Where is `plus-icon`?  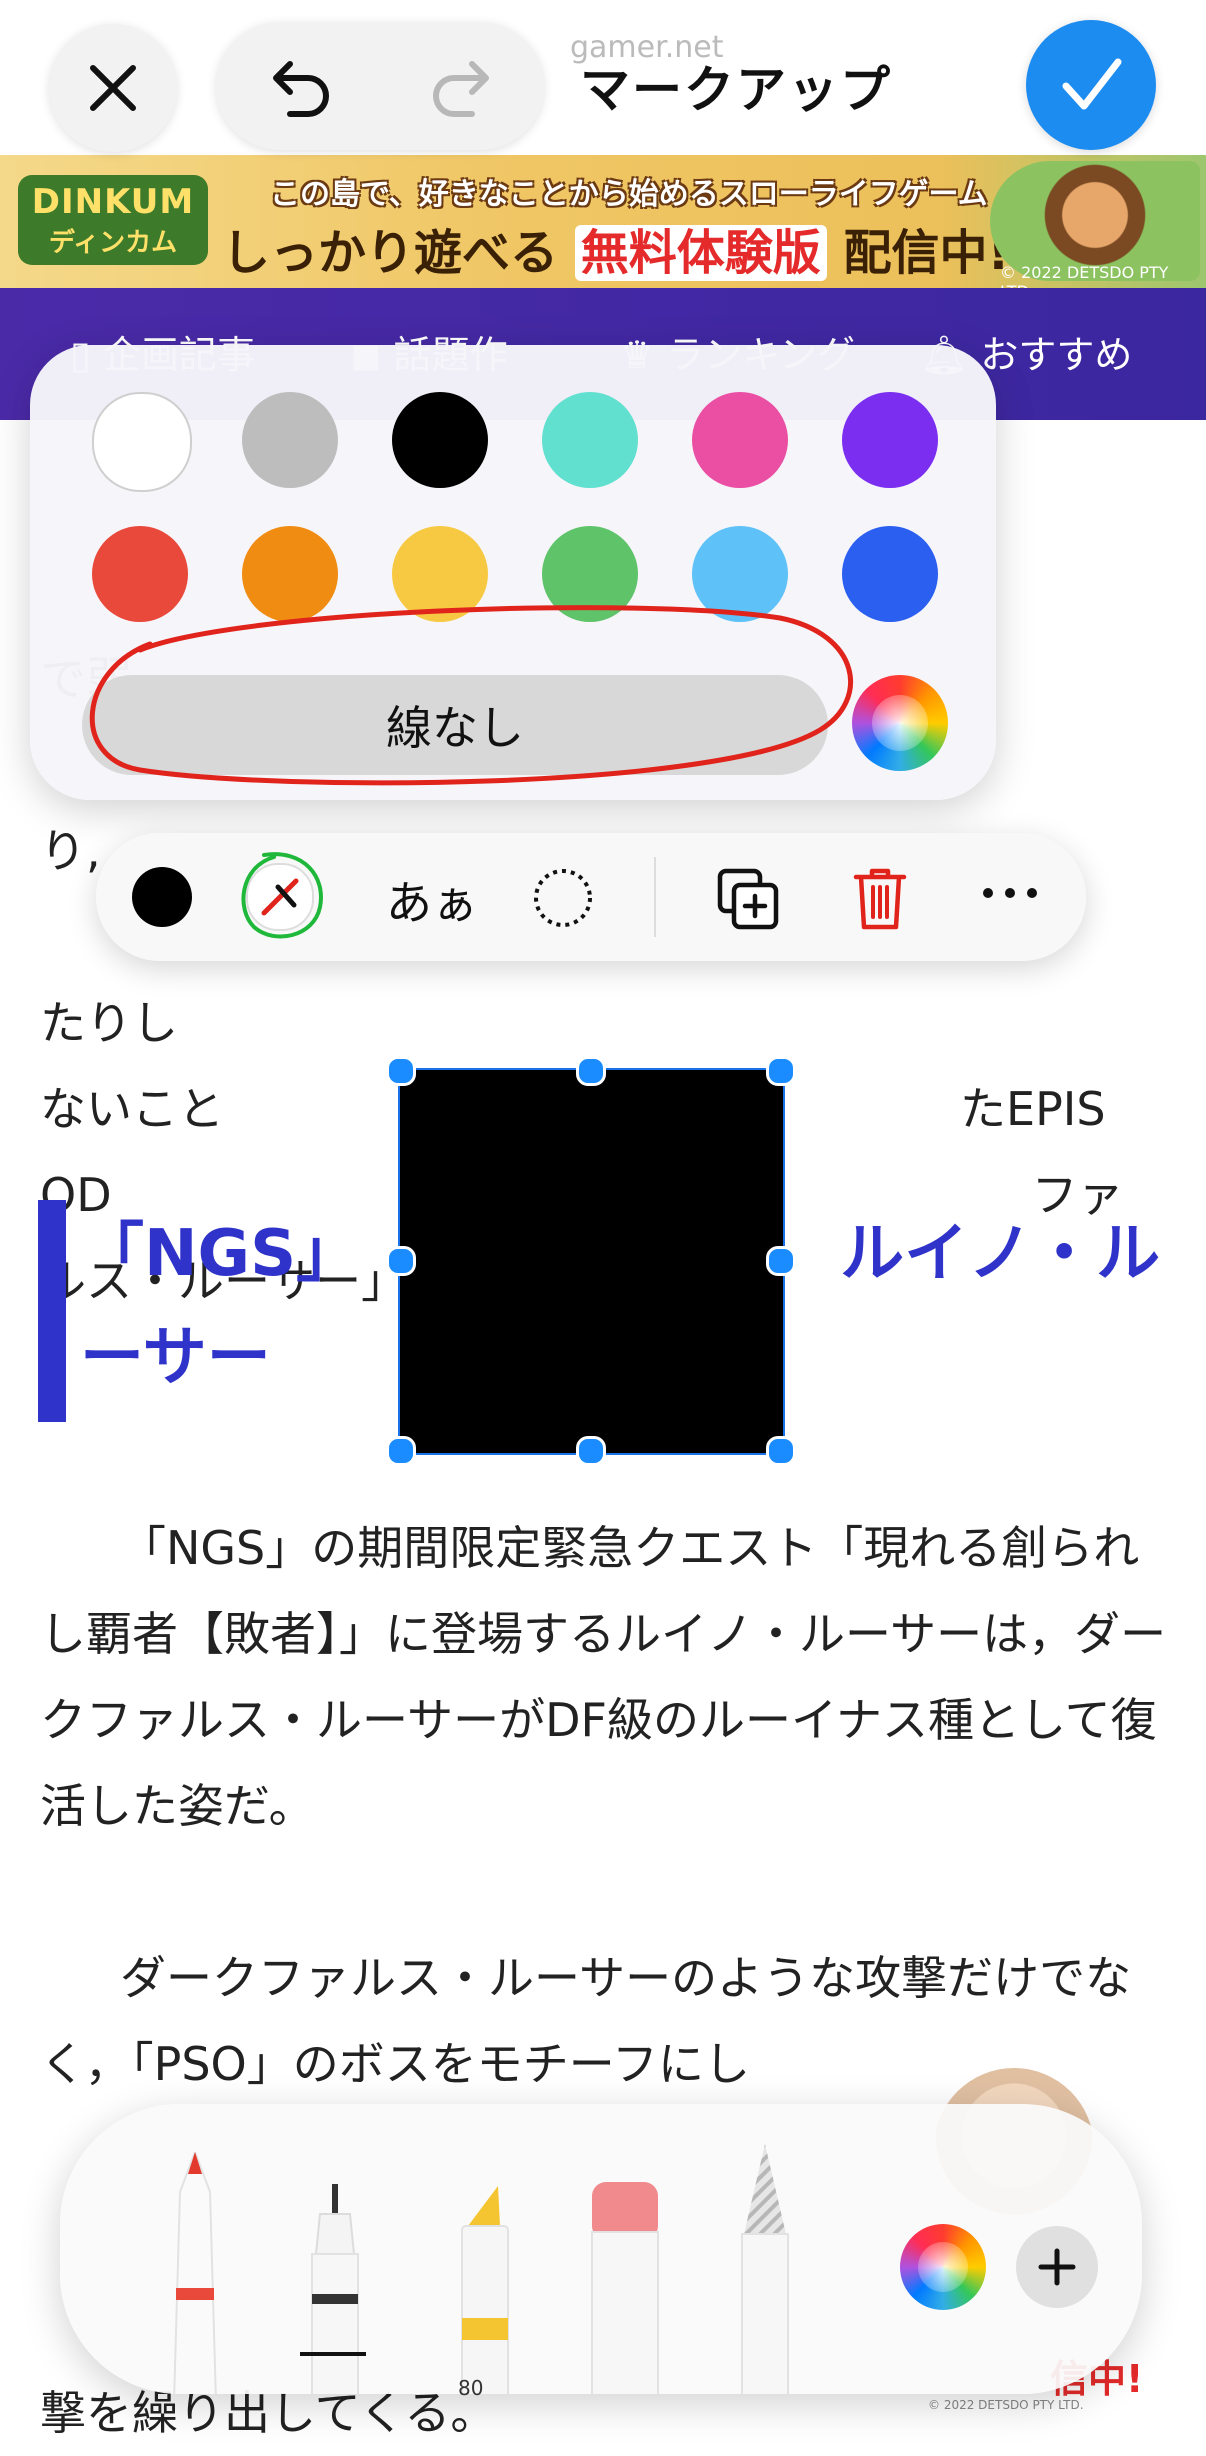 plus-icon is located at coordinates (1057, 2267).